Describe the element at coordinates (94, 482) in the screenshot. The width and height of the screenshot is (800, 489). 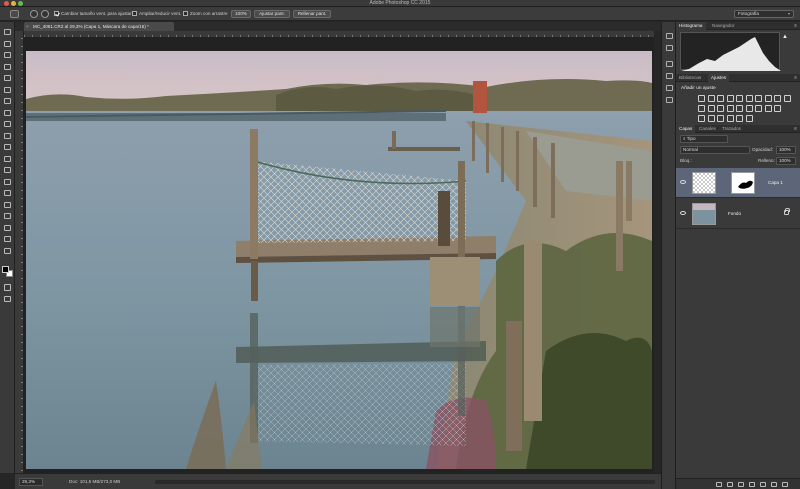
I see `document-info: Doc: 101,5 MB/273,0 MB` at that location.